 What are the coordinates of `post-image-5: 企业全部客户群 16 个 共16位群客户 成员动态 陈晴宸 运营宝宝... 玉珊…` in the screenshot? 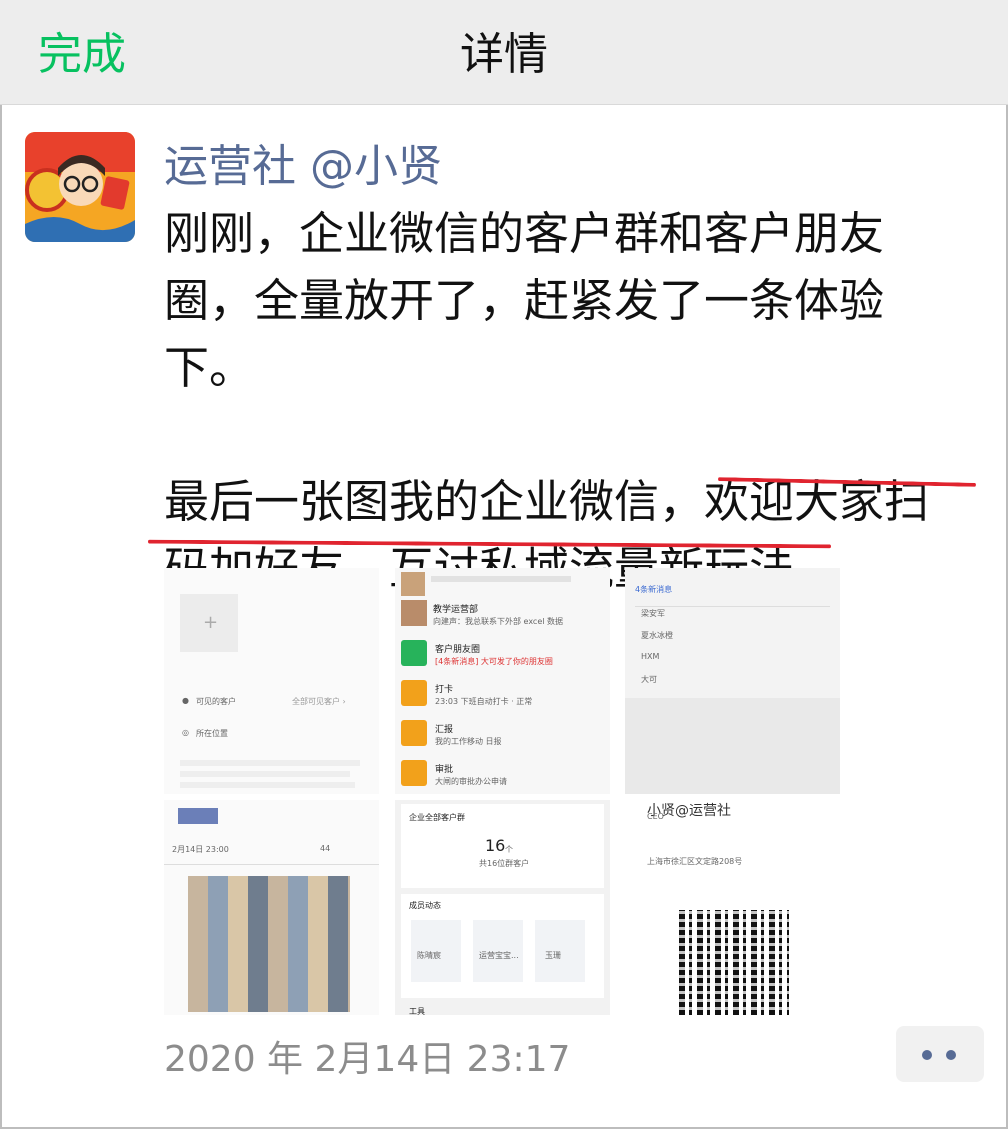 It's located at (502, 907).